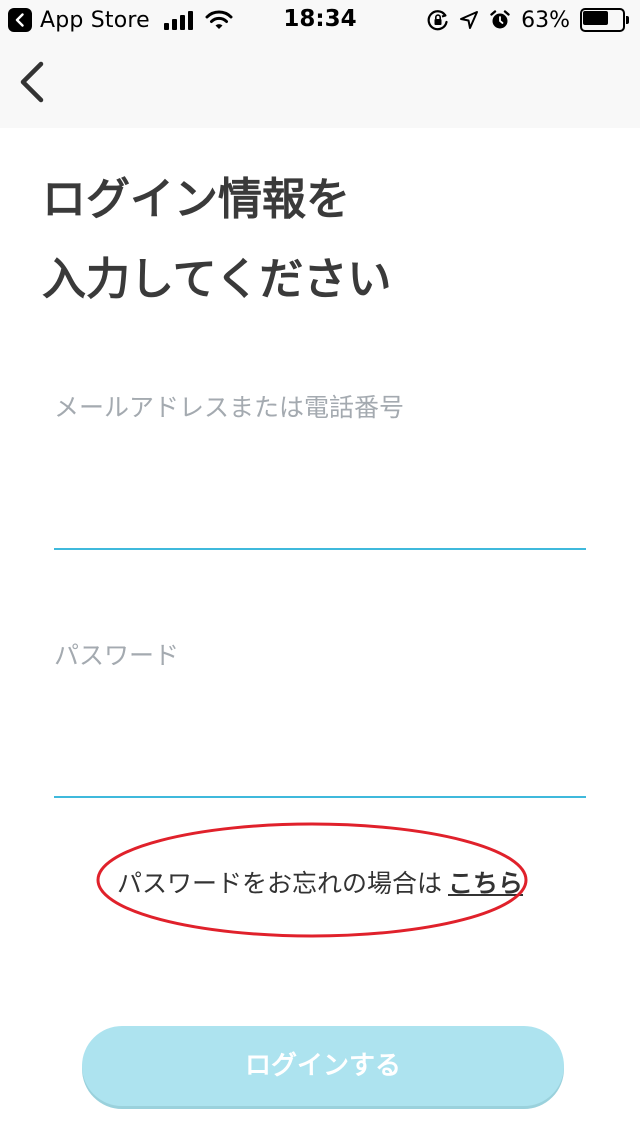 This screenshot has height=1136, width=640. I want to click on page-title-line-2: 入力してください, so click(217, 279).